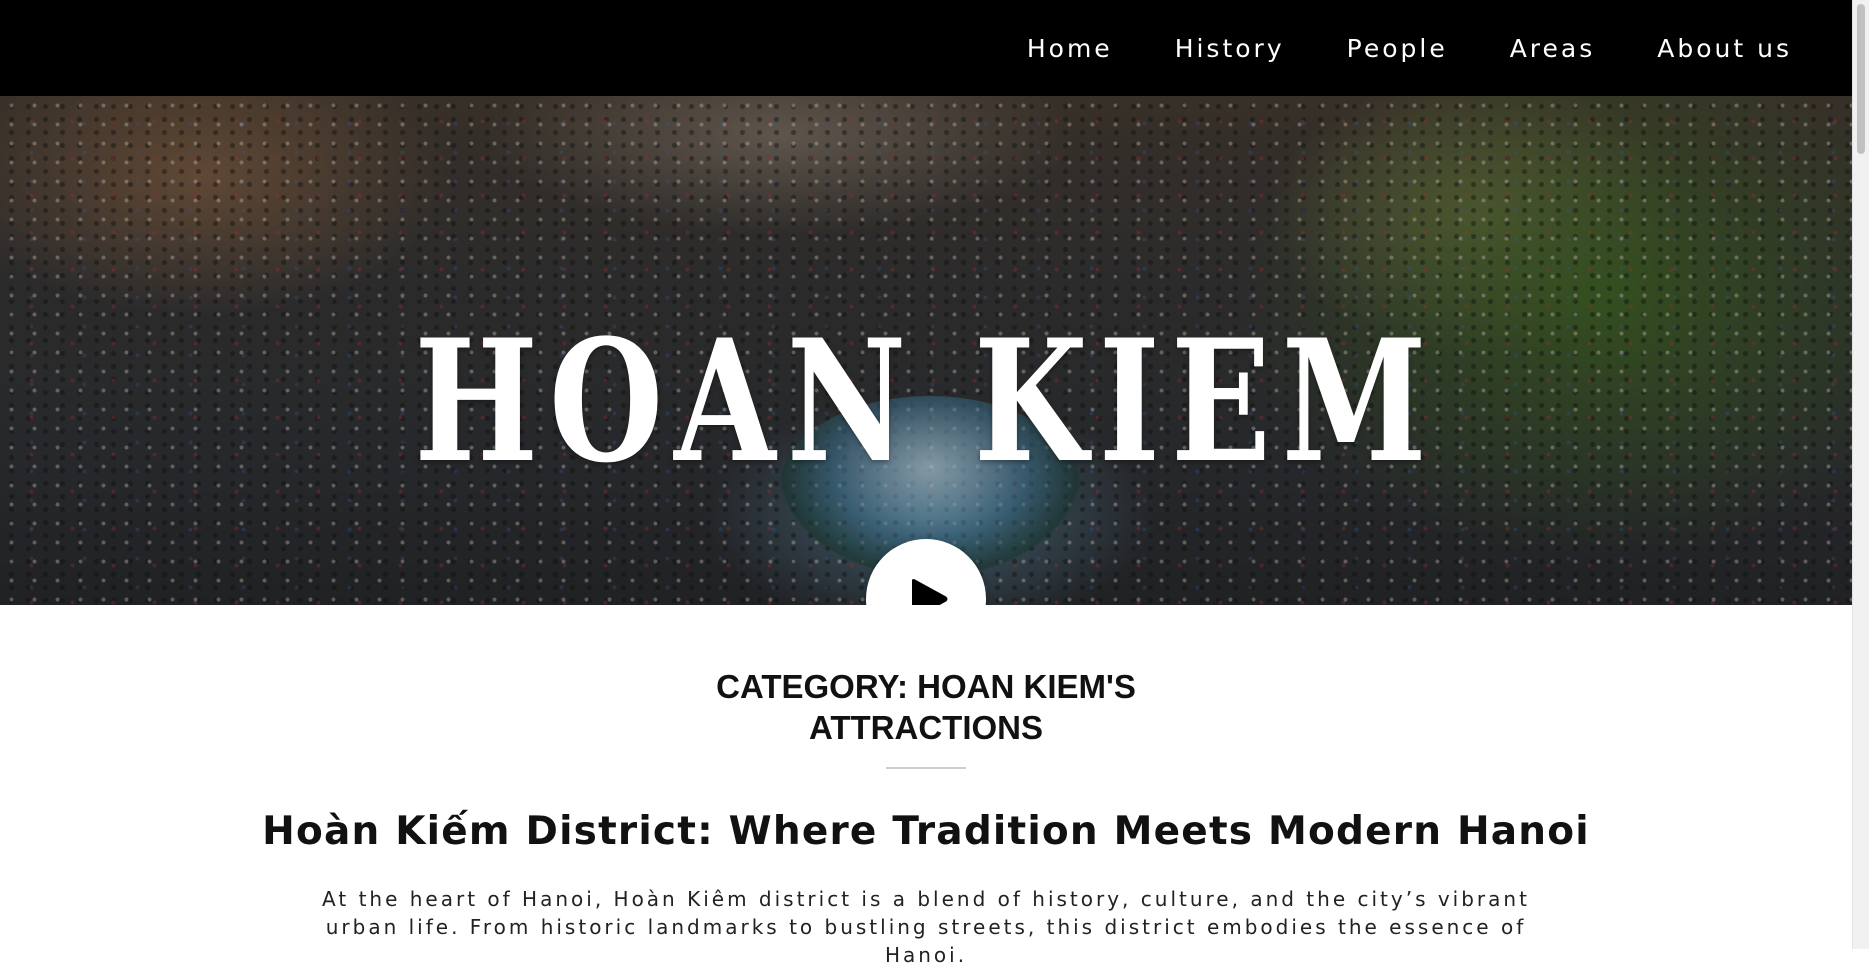  What do you see at coordinates (1860, 474) in the screenshot?
I see `page-scrollbar` at bounding box center [1860, 474].